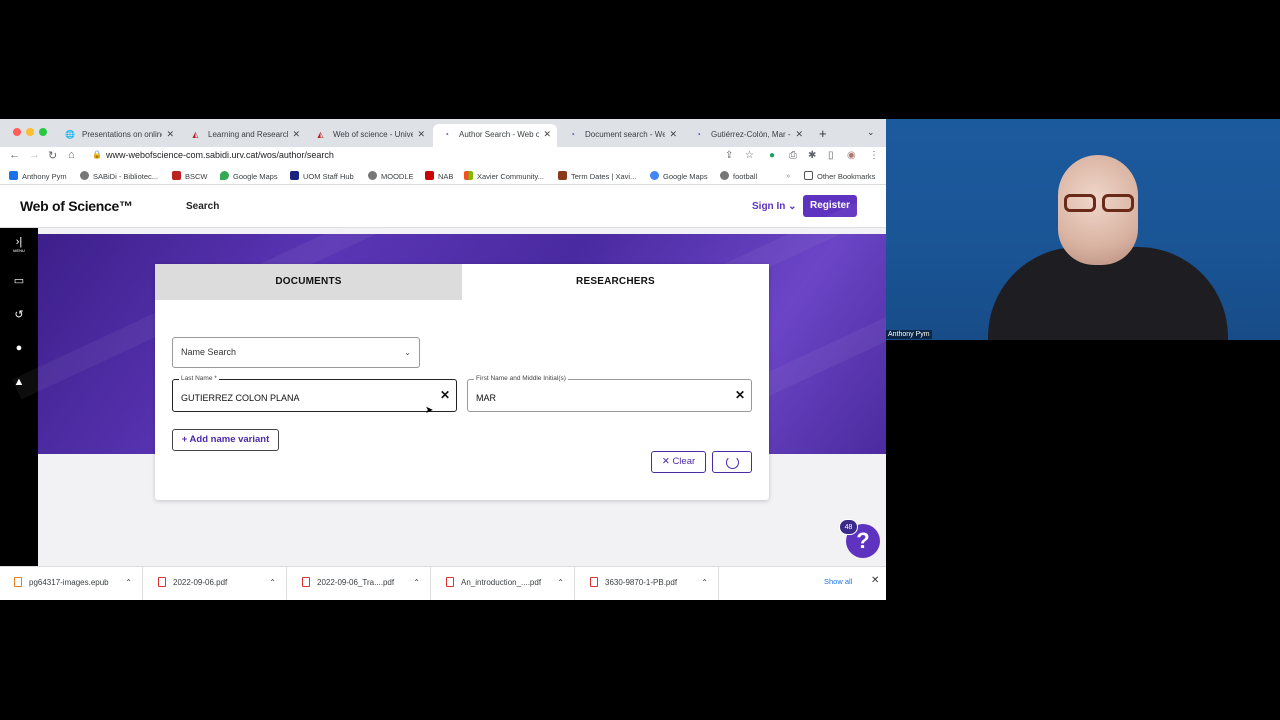  I want to click on browser-tab: ◔ Gutiérrez-Colón, Mar - W ✕, so click(747, 135).